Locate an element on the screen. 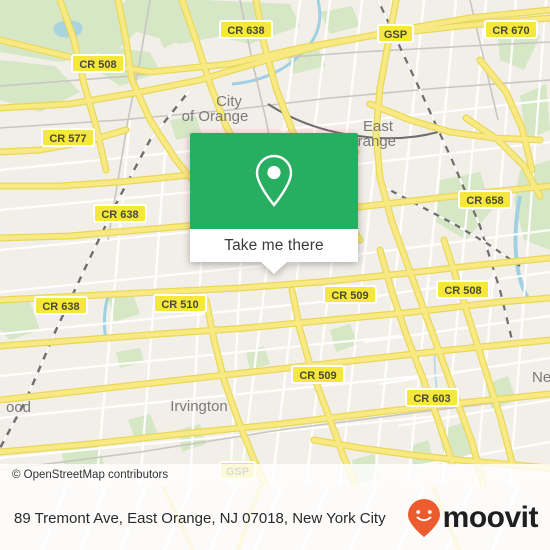 The image size is (550, 550). svg-text: CR 510 is located at coordinates (179, 305).